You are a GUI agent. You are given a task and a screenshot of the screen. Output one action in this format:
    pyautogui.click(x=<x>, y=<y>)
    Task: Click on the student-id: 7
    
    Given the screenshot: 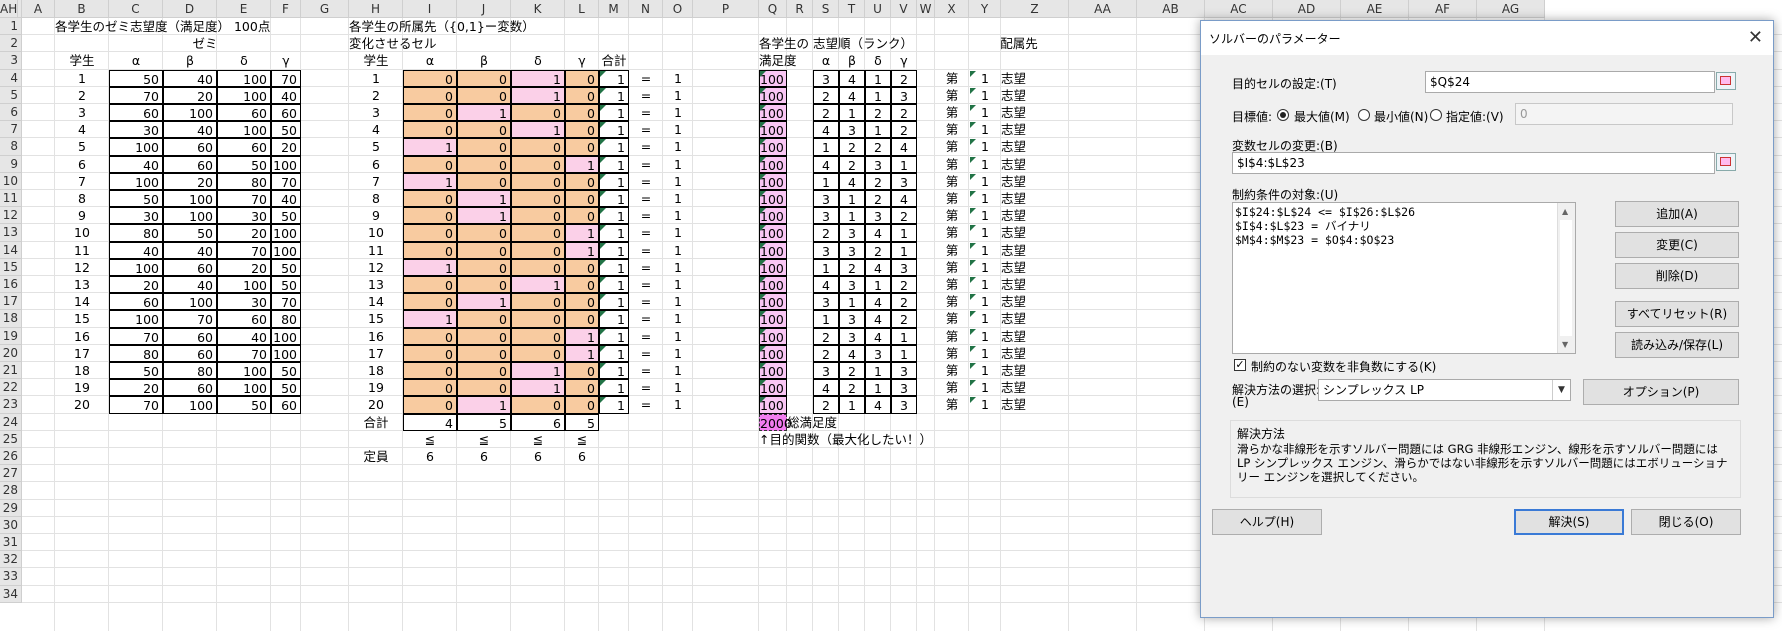 What is the action you would take?
    pyautogui.click(x=82, y=181)
    